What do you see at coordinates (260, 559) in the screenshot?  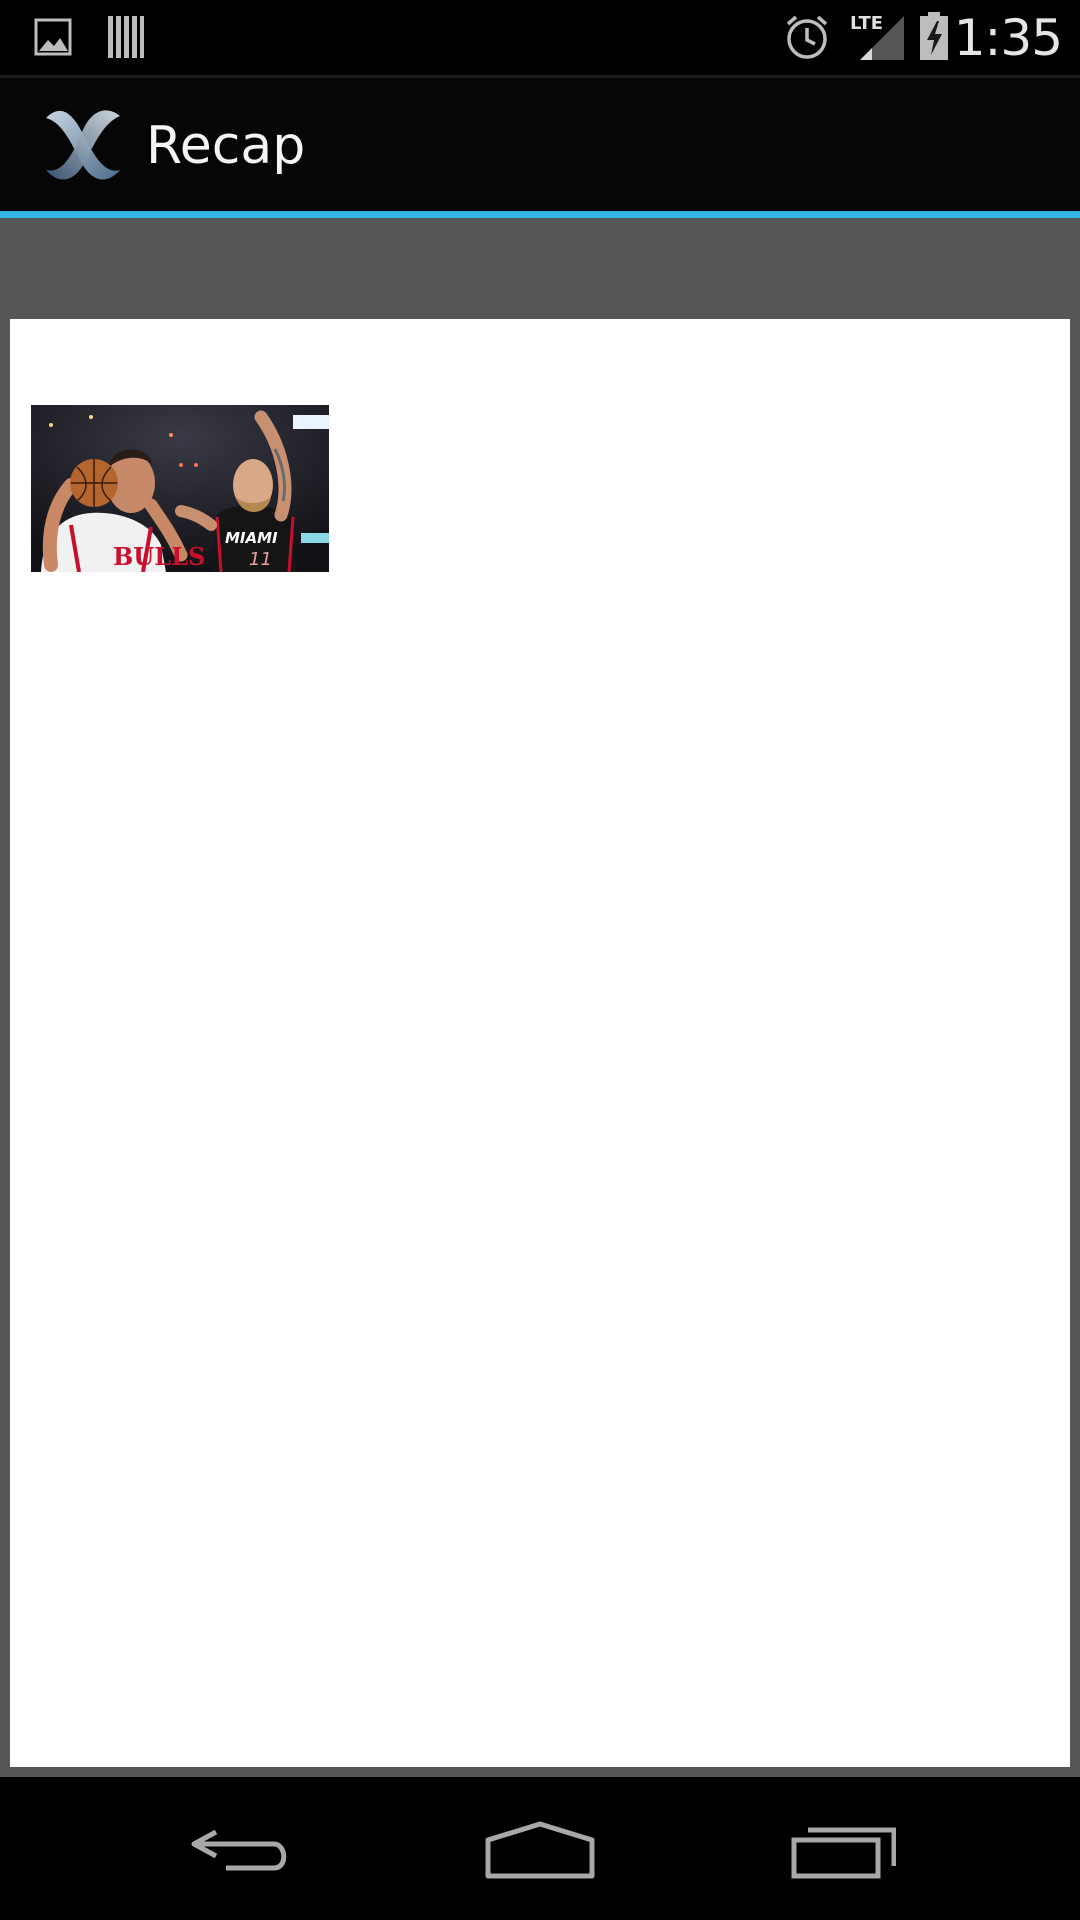 I see `jersey-number-text: 11` at bounding box center [260, 559].